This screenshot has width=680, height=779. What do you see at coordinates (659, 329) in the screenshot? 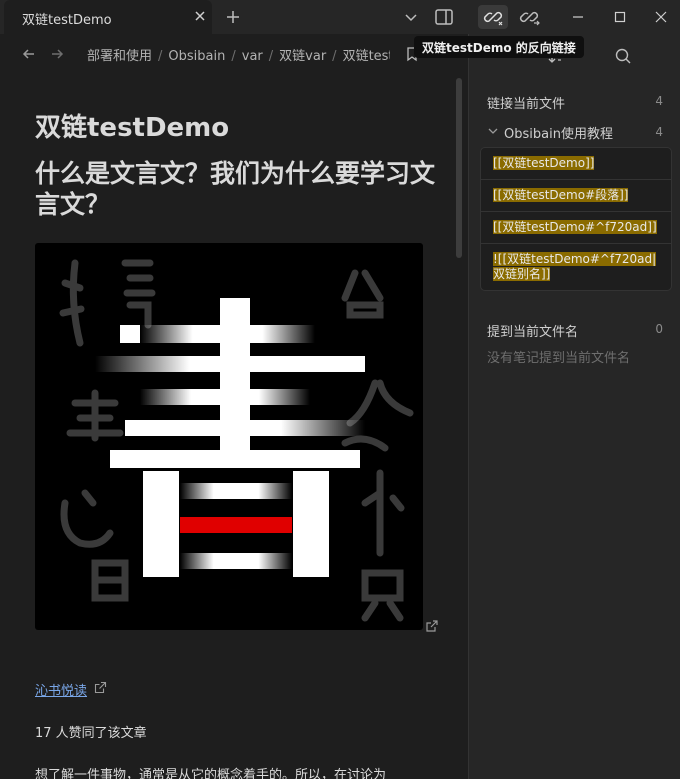
I see `unlinked-count: 0` at bounding box center [659, 329].